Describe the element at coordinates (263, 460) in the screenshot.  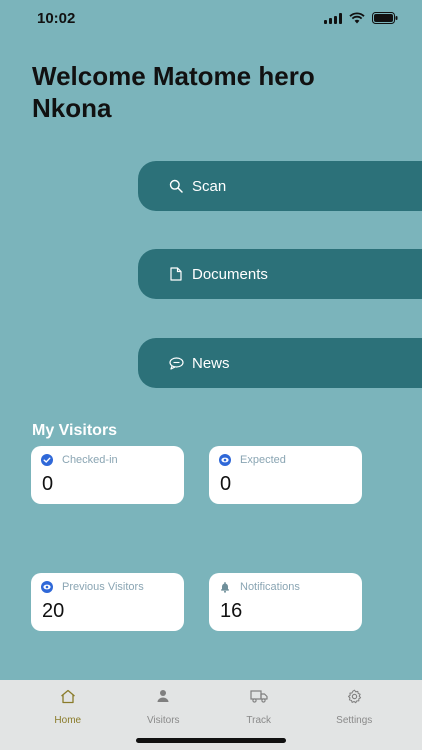
I see `expected-label: Expected` at that location.